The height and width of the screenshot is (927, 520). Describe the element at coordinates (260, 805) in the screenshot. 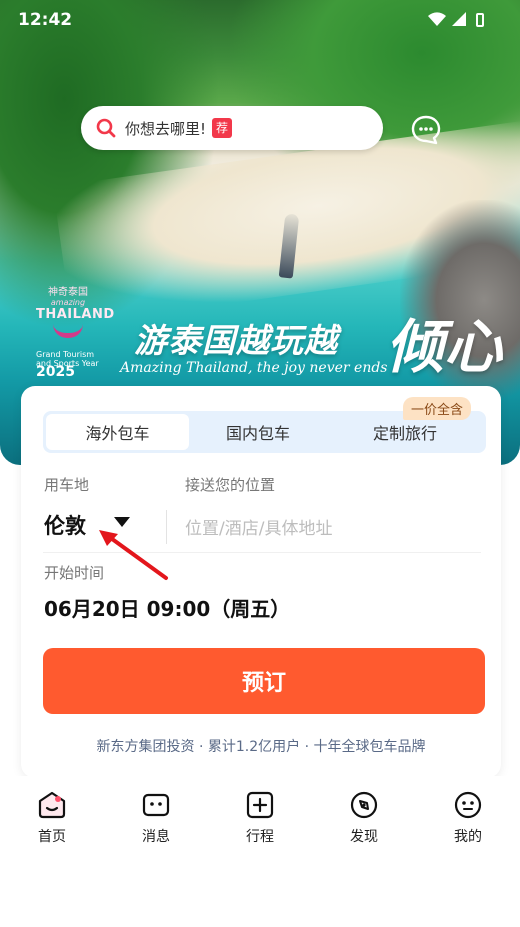

I see `itinerary-icon` at that location.